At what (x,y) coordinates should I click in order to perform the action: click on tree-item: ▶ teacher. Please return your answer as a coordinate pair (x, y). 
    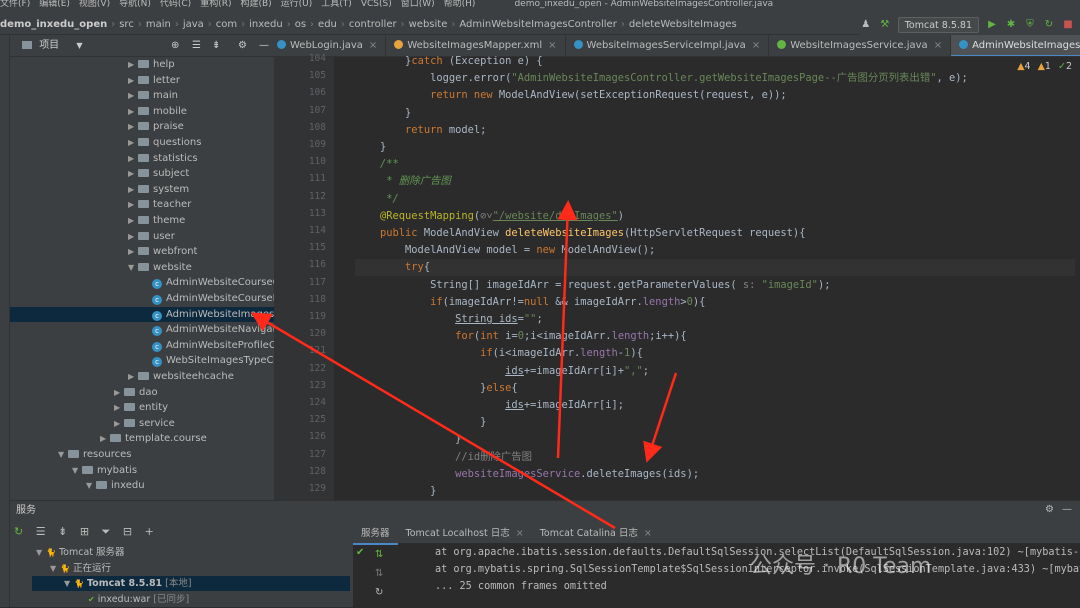
    Looking at the image, I should click on (159, 205).